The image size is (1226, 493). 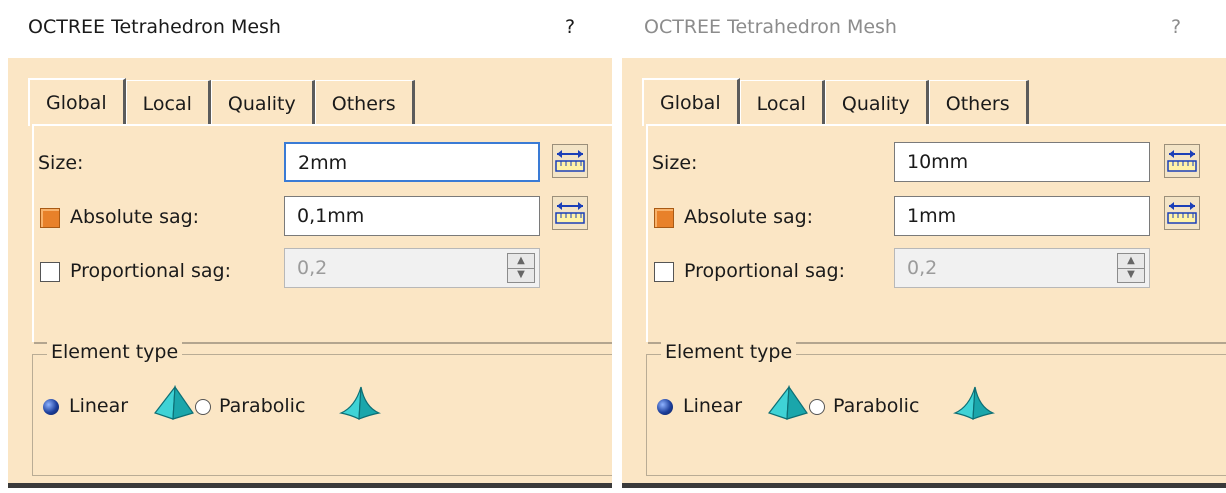 What do you see at coordinates (1022, 162) in the screenshot?
I see `size-input: 10mm` at bounding box center [1022, 162].